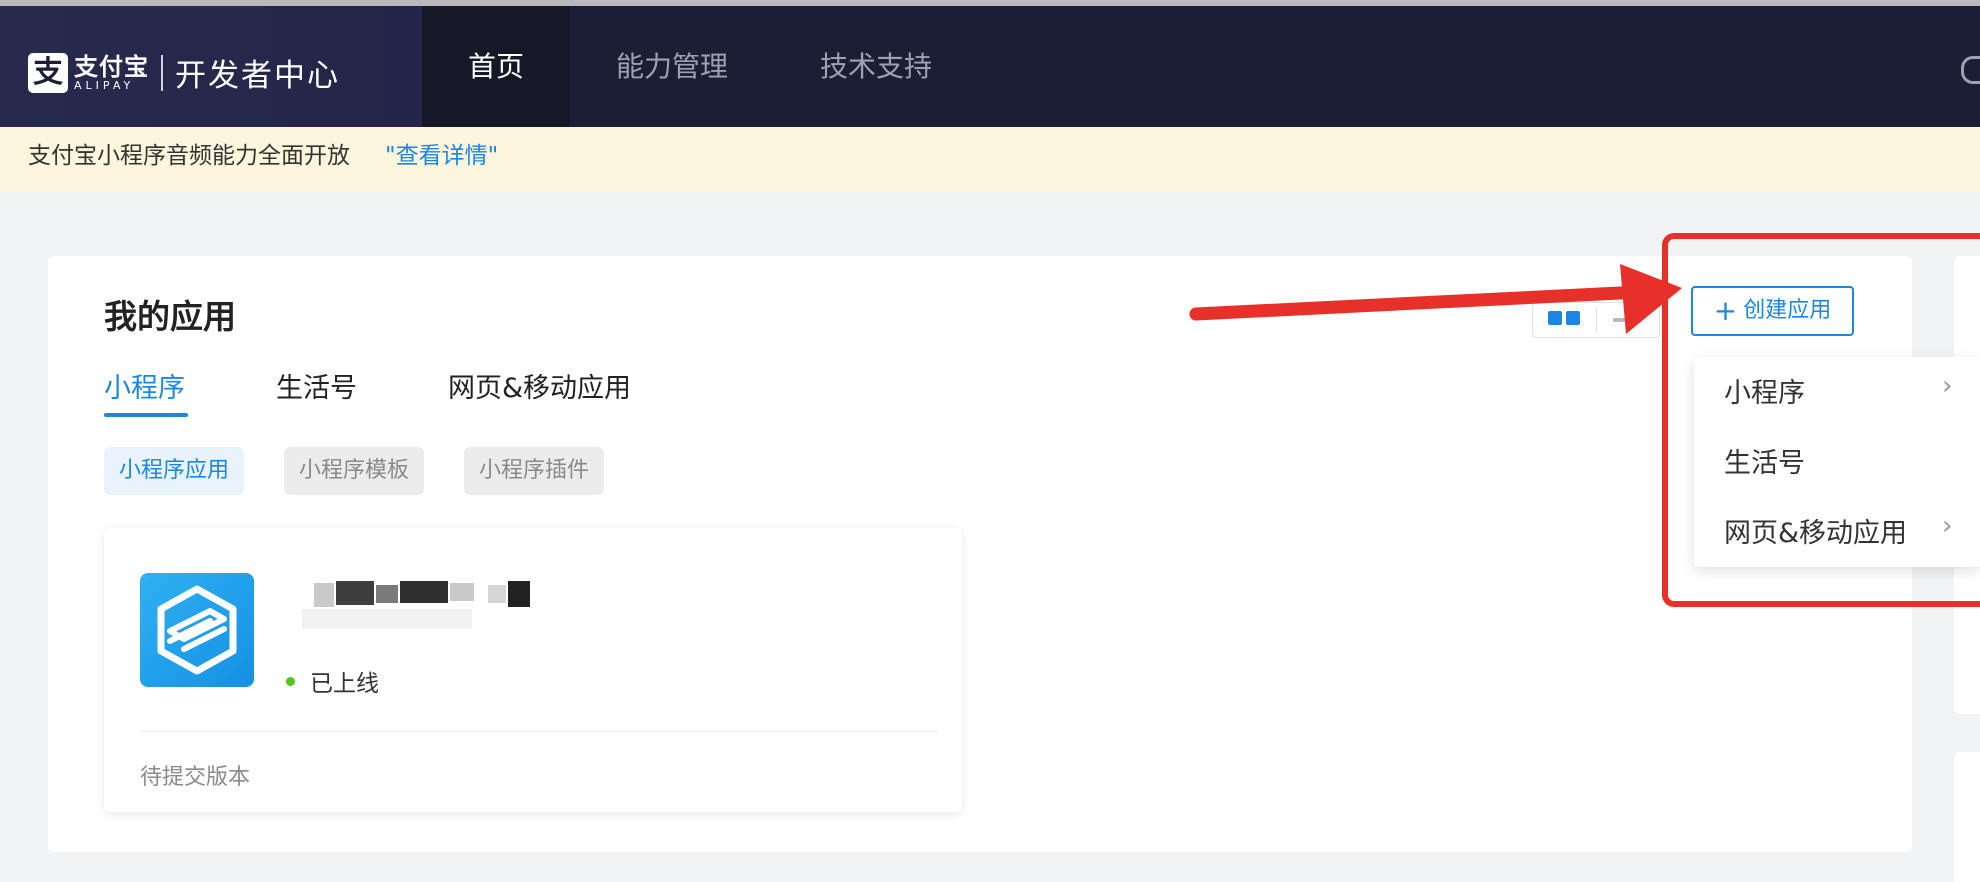  What do you see at coordinates (48, 72) in the screenshot?
I see `alipay-logo-icon: 支` at bounding box center [48, 72].